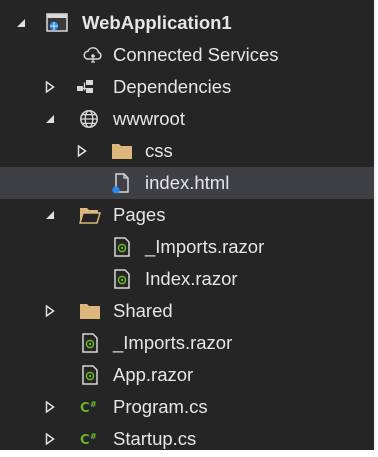  What do you see at coordinates (149, 118) in the screenshot?
I see `tree-item-label: wwwroot` at bounding box center [149, 118].